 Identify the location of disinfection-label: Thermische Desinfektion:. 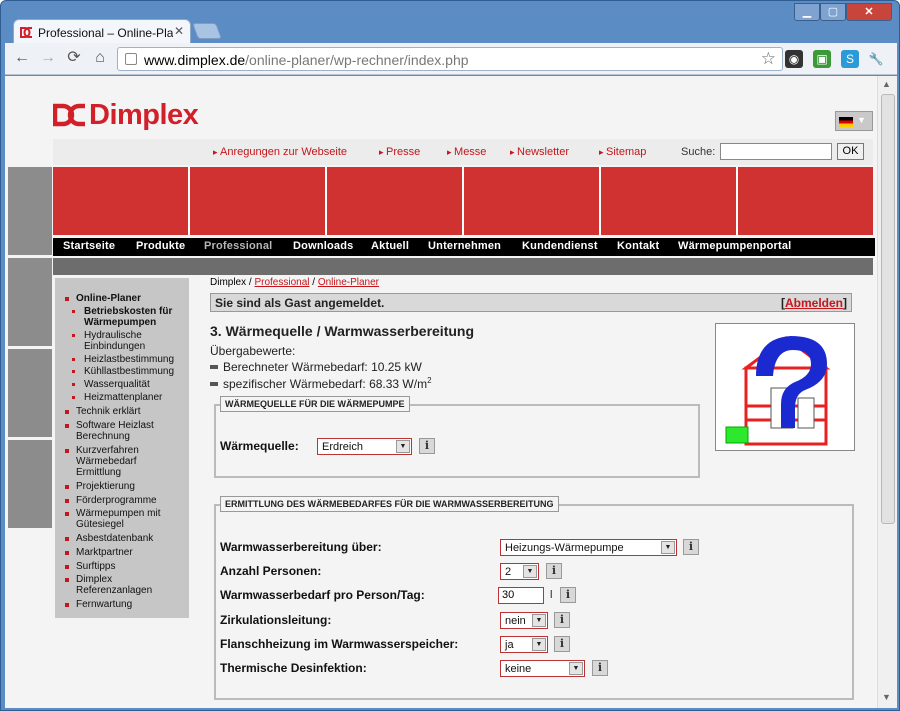
(293, 668).